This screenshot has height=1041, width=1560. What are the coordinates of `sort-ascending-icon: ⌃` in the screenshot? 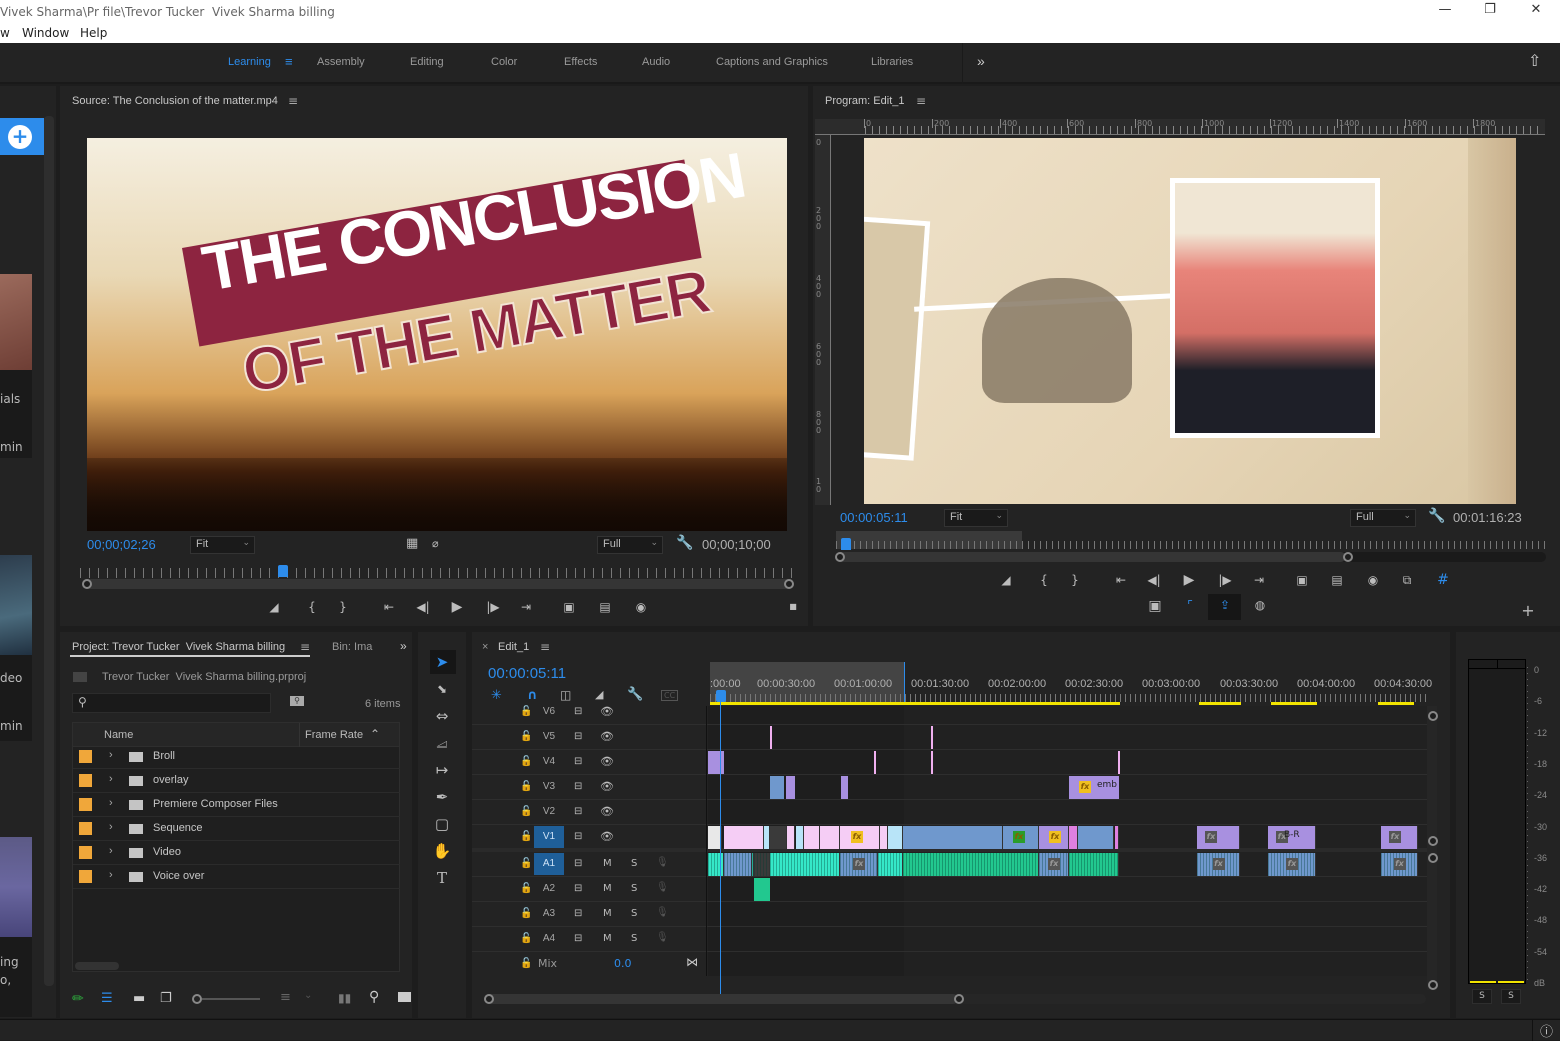 It's located at (375, 734).